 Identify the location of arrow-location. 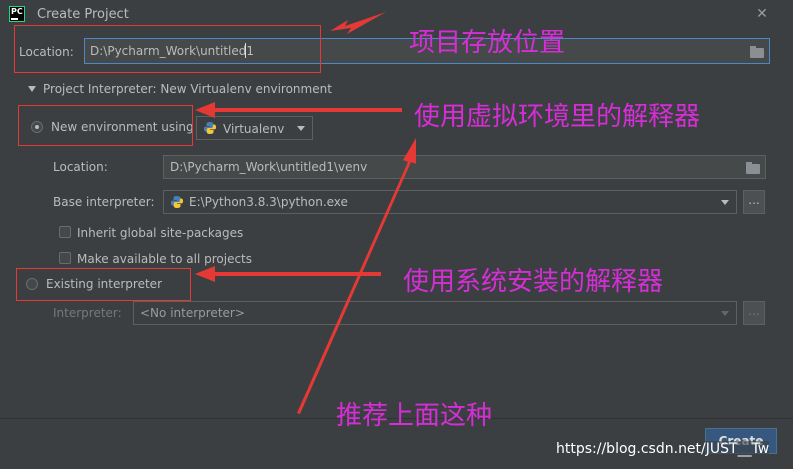
(358, 23).